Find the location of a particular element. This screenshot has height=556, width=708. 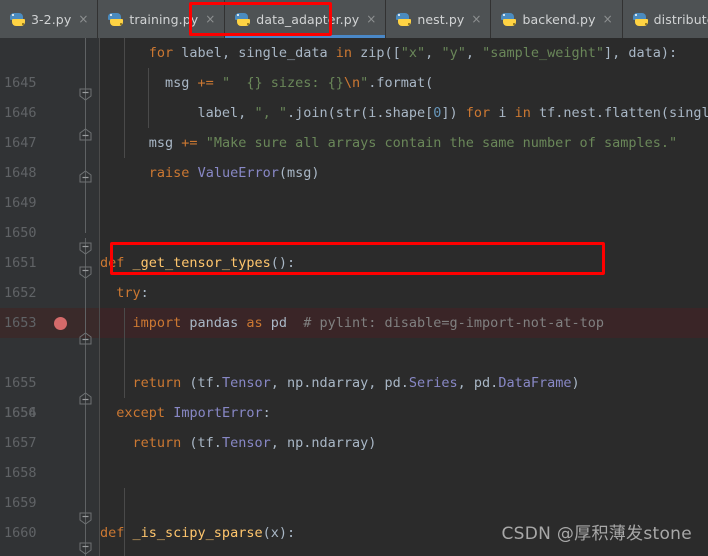

code-line-text: return (tf.Tensor, np.ndarray) is located at coordinates (254, 443).